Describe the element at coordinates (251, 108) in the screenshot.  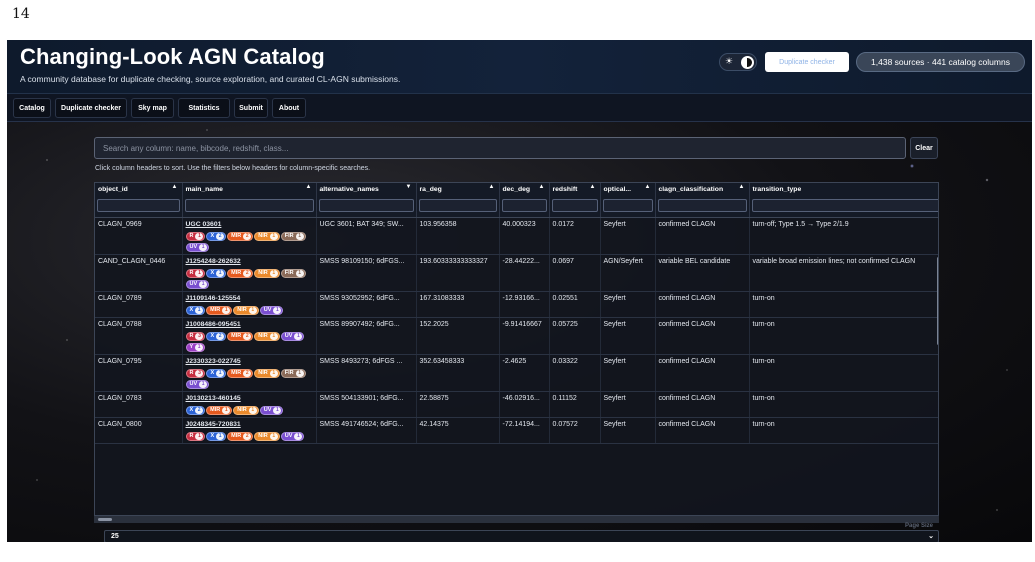
I see `tab-submit: Submit` at that location.